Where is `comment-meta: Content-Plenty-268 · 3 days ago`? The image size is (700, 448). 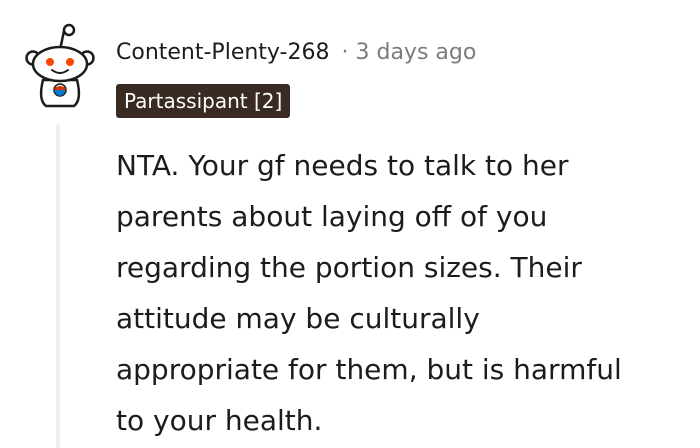 comment-meta: Content-Plenty-268 · 3 days ago is located at coordinates (296, 53).